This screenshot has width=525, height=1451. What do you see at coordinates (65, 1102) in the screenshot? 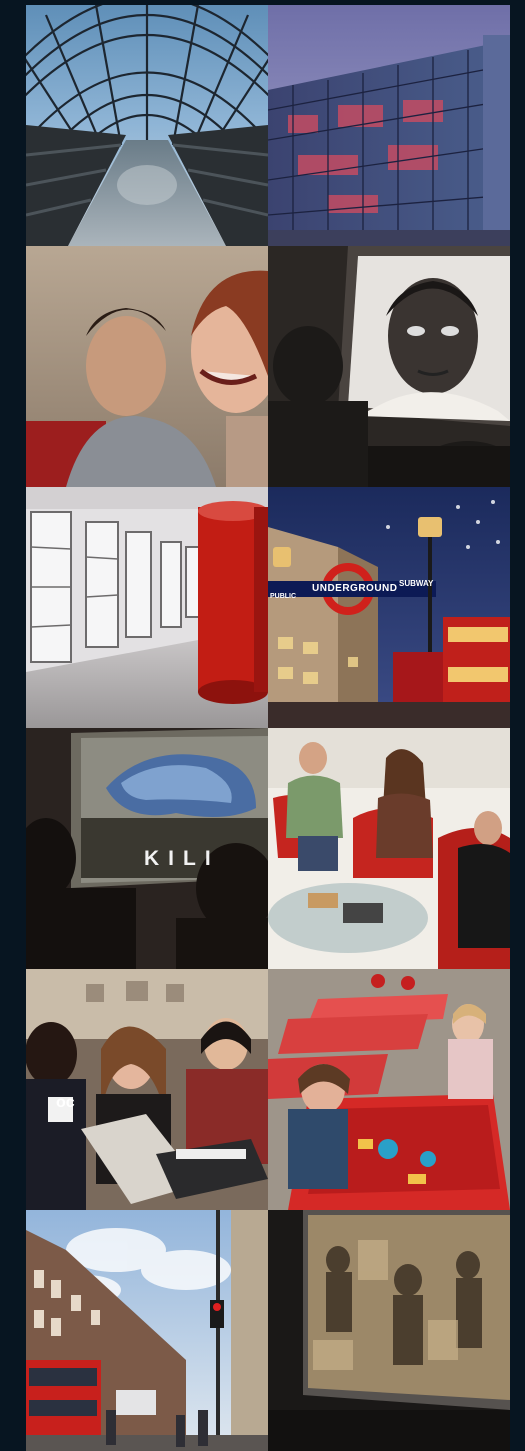
I see `name-badge-text: oc` at bounding box center [65, 1102].